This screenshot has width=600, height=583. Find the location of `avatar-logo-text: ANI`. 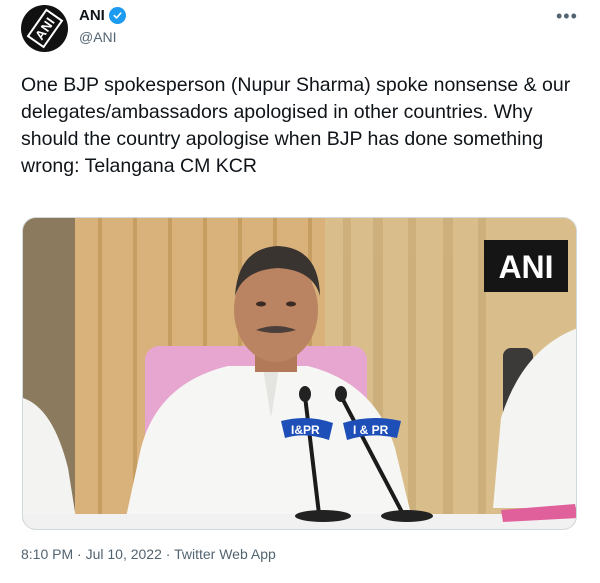

avatar-logo-text: ANI is located at coordinates (44, 28).